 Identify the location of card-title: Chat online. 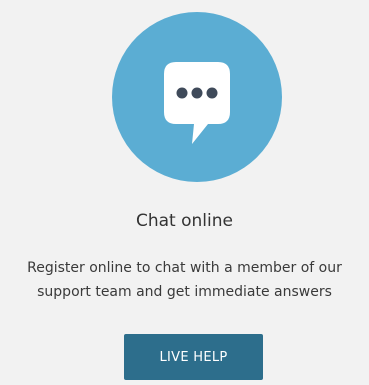
(184, 221).